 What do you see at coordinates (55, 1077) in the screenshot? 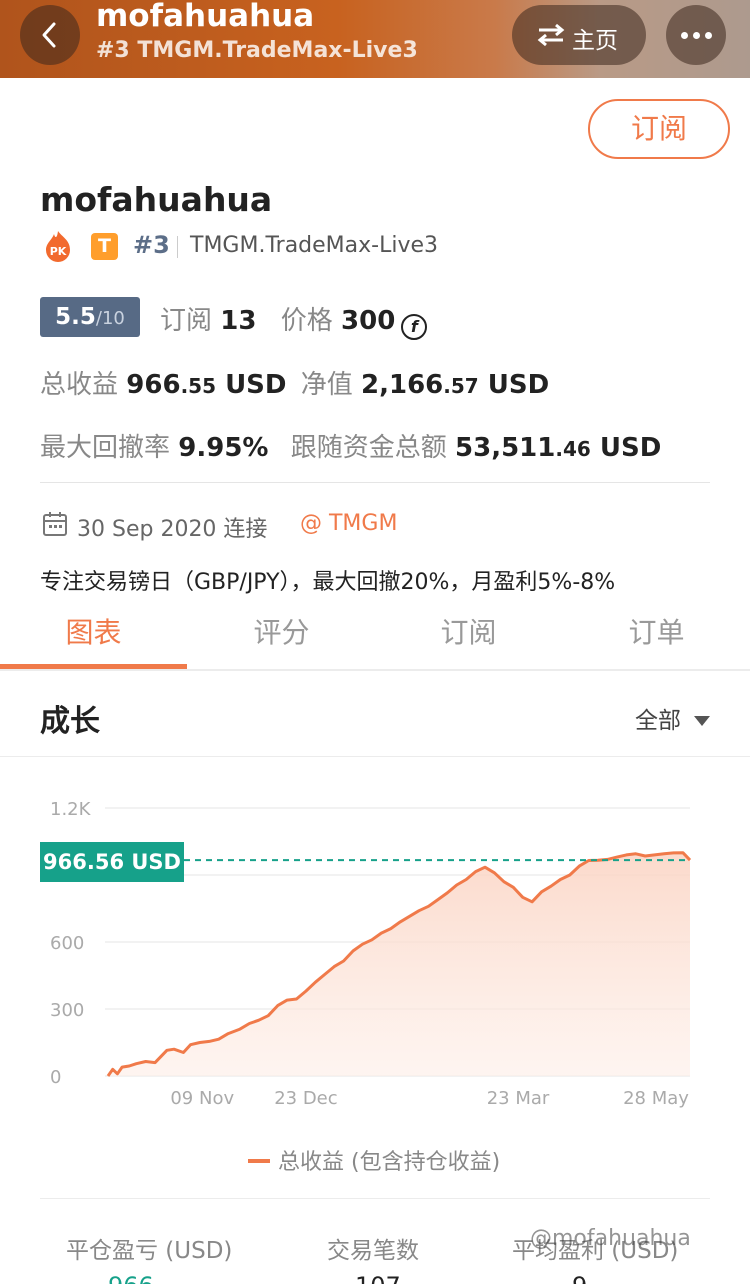
I see `y-tick-label: 0` at bounding box center [55, 1077].